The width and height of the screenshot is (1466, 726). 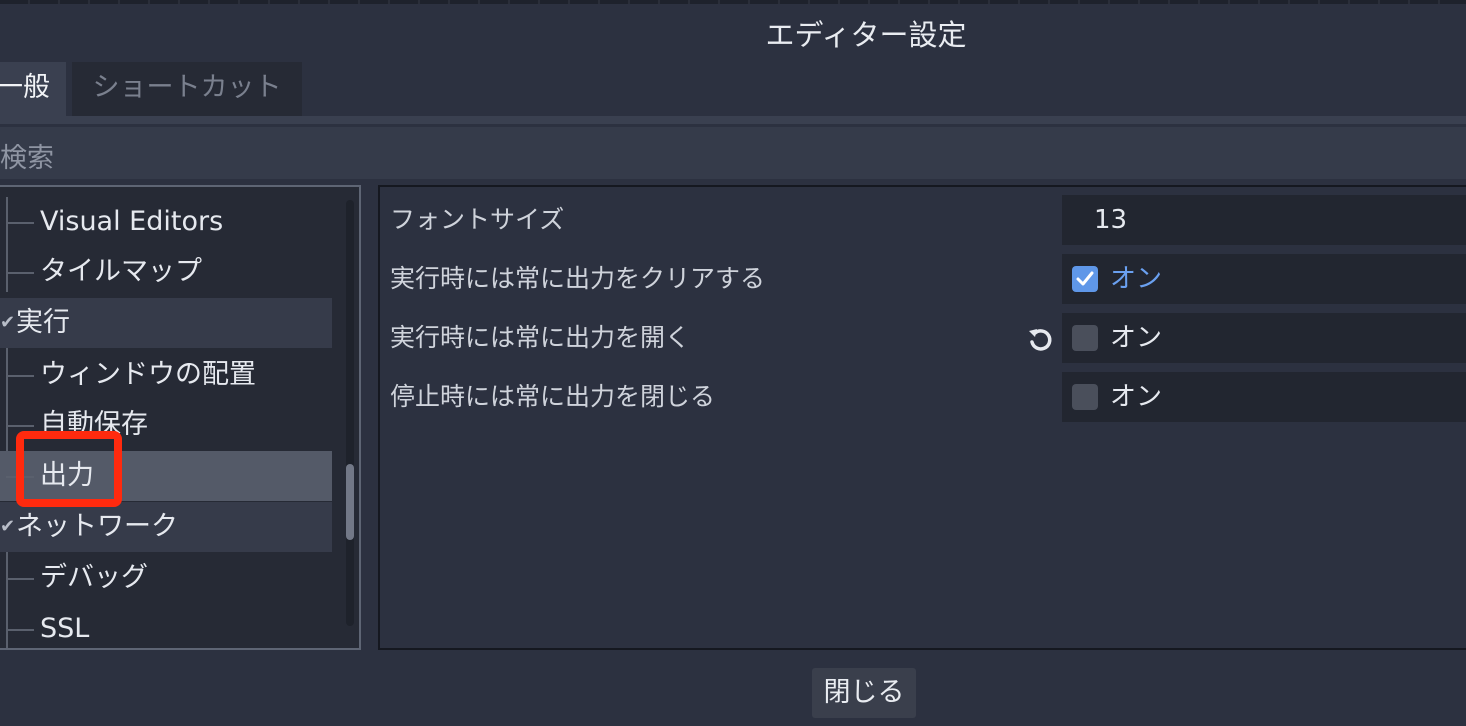 I want to click on property-name: 実行時には常に出力をクリアする, so click(x=578, y=278).